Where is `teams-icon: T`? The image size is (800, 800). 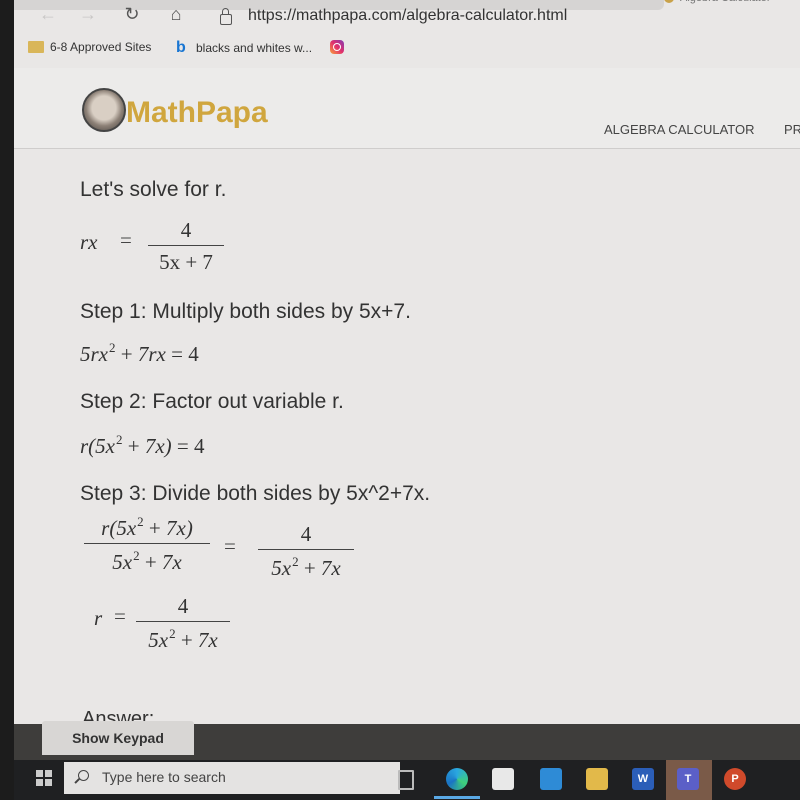 teams-icon: T is located at coordinates (688, 779).